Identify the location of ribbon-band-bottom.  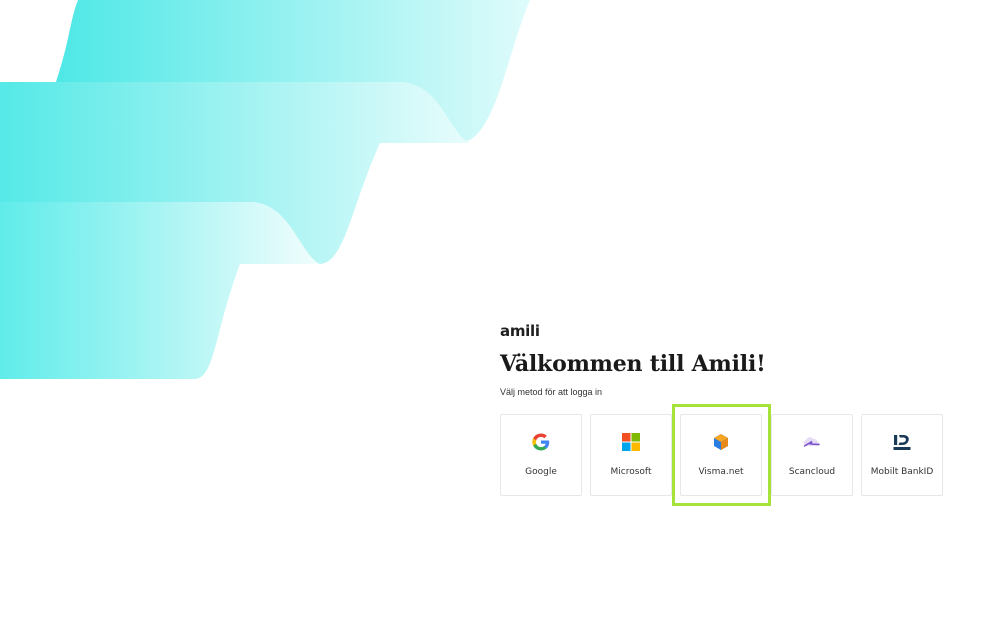
(160, 290).